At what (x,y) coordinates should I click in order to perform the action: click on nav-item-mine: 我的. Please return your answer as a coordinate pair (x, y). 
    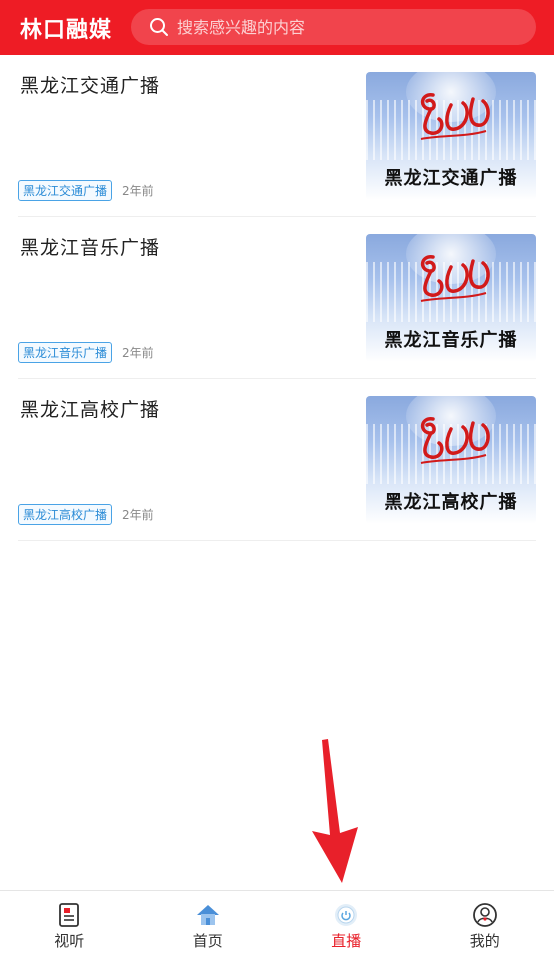
    Looking at the image, I should click on (485, 923).